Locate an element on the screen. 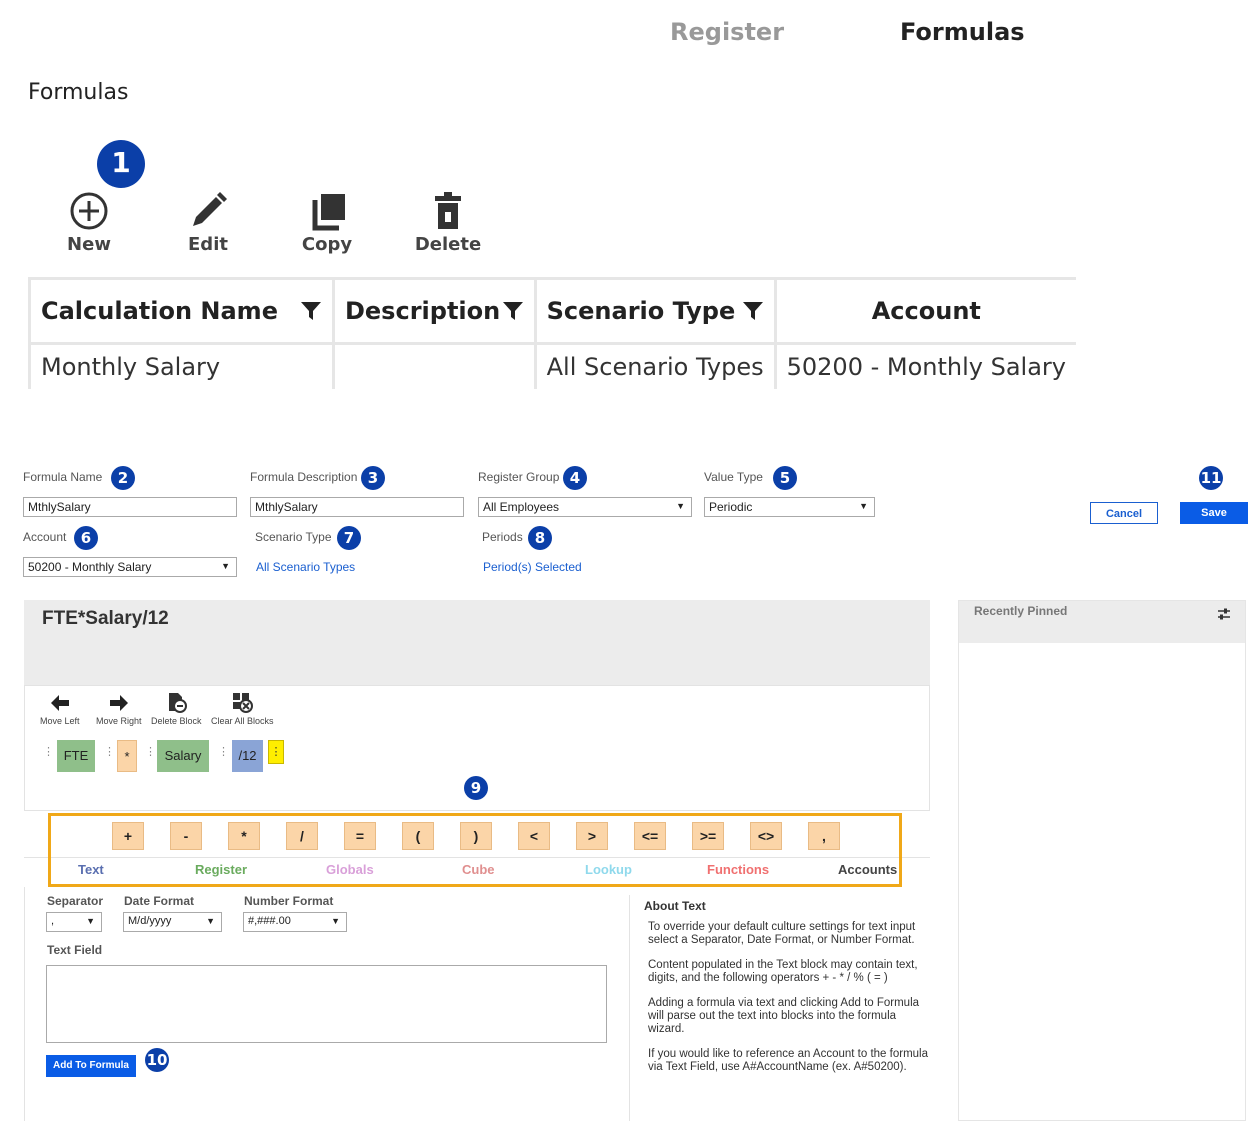  delete-block-icon is located at coordinates (178, 703).